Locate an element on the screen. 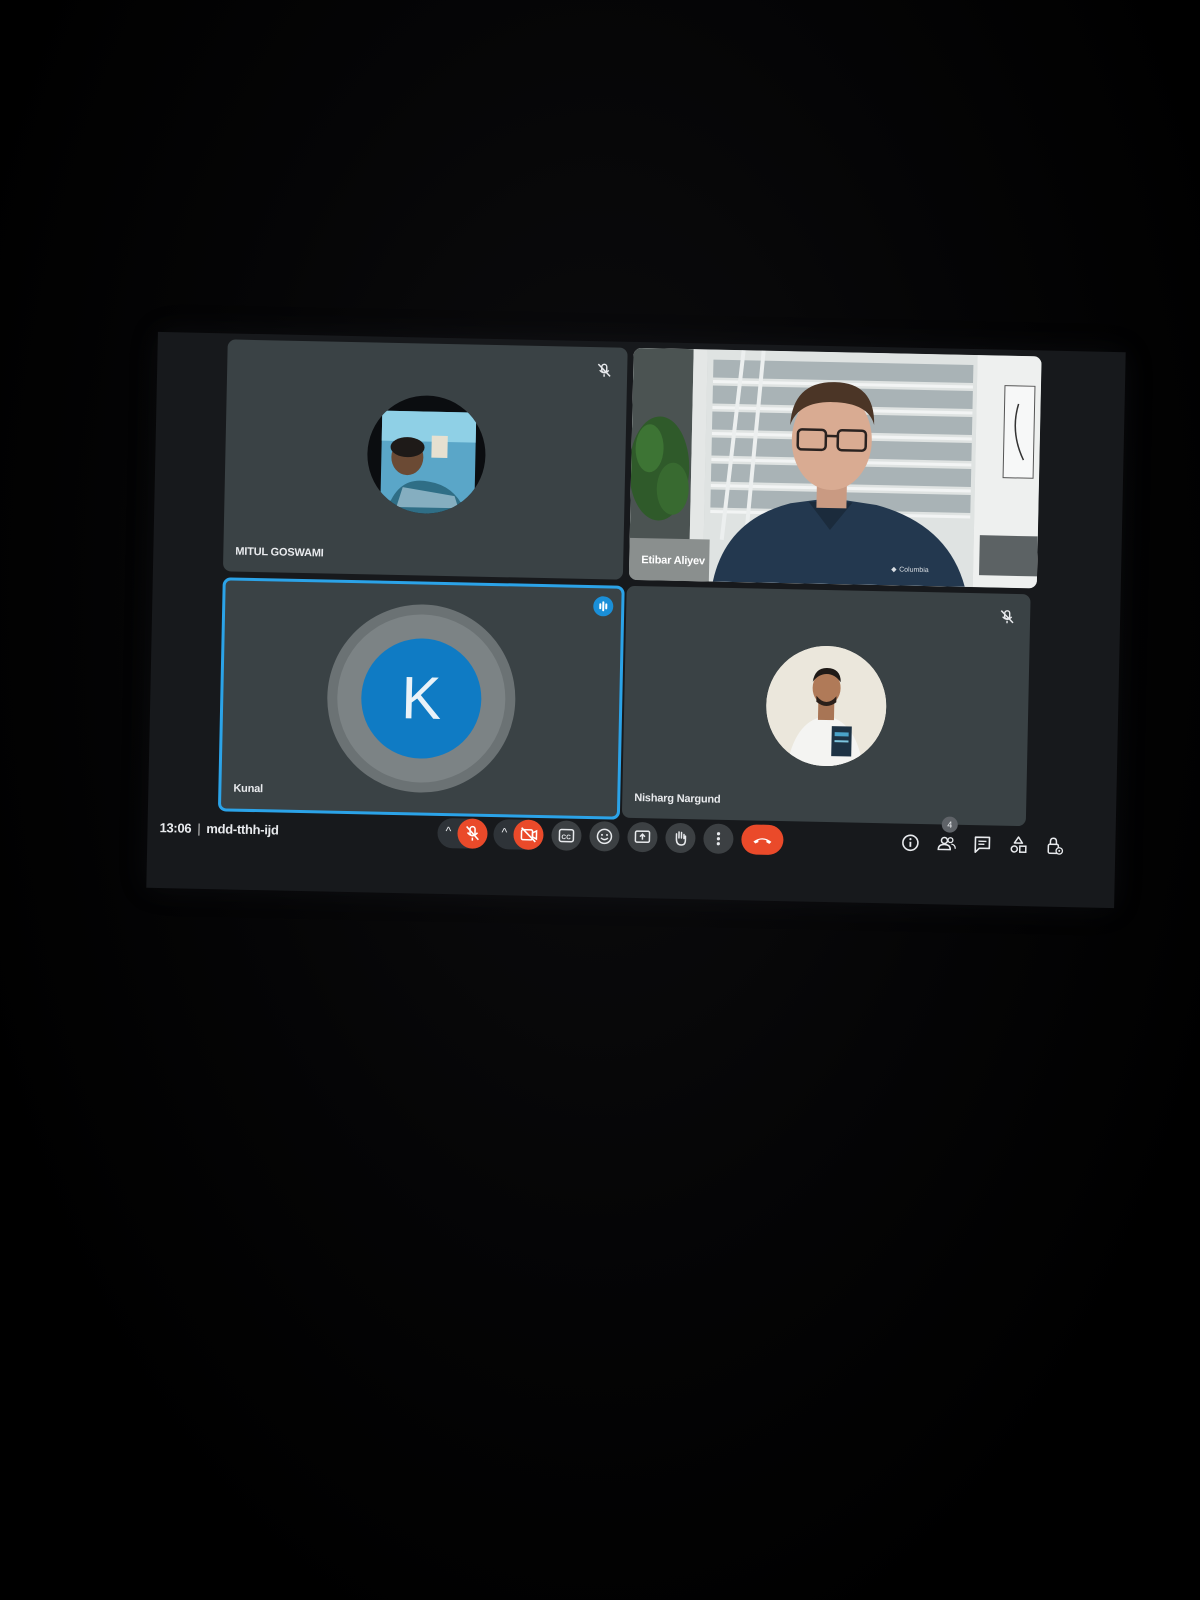 Image resolution: width=1200 pixels, height=1600 pixels. participant-tile-etibar: ◆ Columbia Etibar Aliyev is located at coordinates (835, 468).